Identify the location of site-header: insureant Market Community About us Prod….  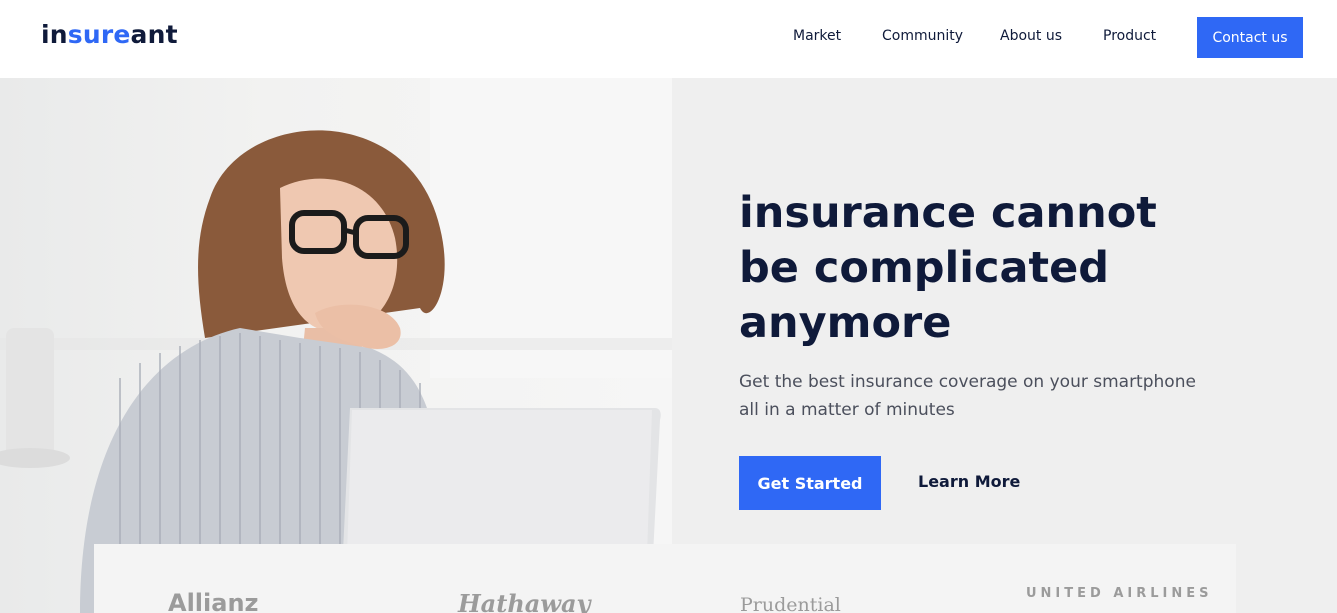
(668, 39).